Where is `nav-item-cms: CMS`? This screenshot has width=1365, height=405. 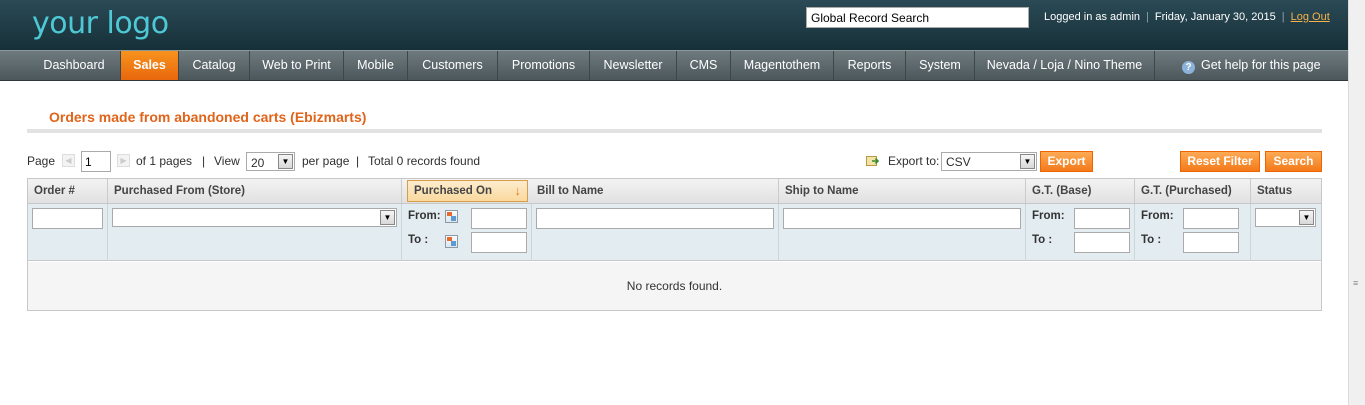 nav-item-cms: CMS is located at coordinates (704, 65).